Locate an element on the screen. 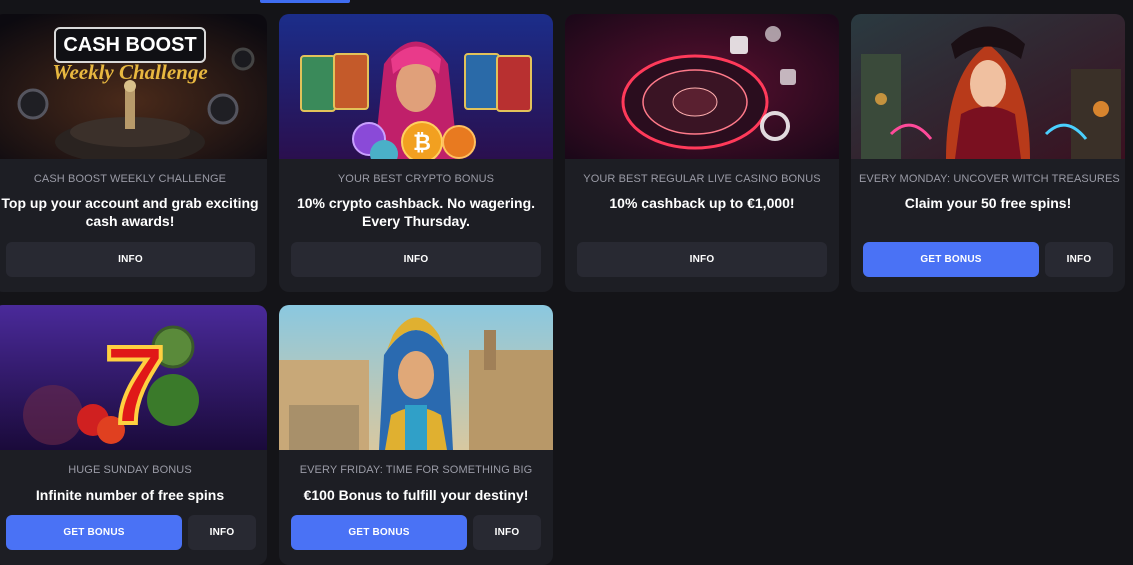 The image size is (1133, 565). cash-boost-banner-image: CASH BOOST Weekly Challenge is located at coordinates (133, 86).